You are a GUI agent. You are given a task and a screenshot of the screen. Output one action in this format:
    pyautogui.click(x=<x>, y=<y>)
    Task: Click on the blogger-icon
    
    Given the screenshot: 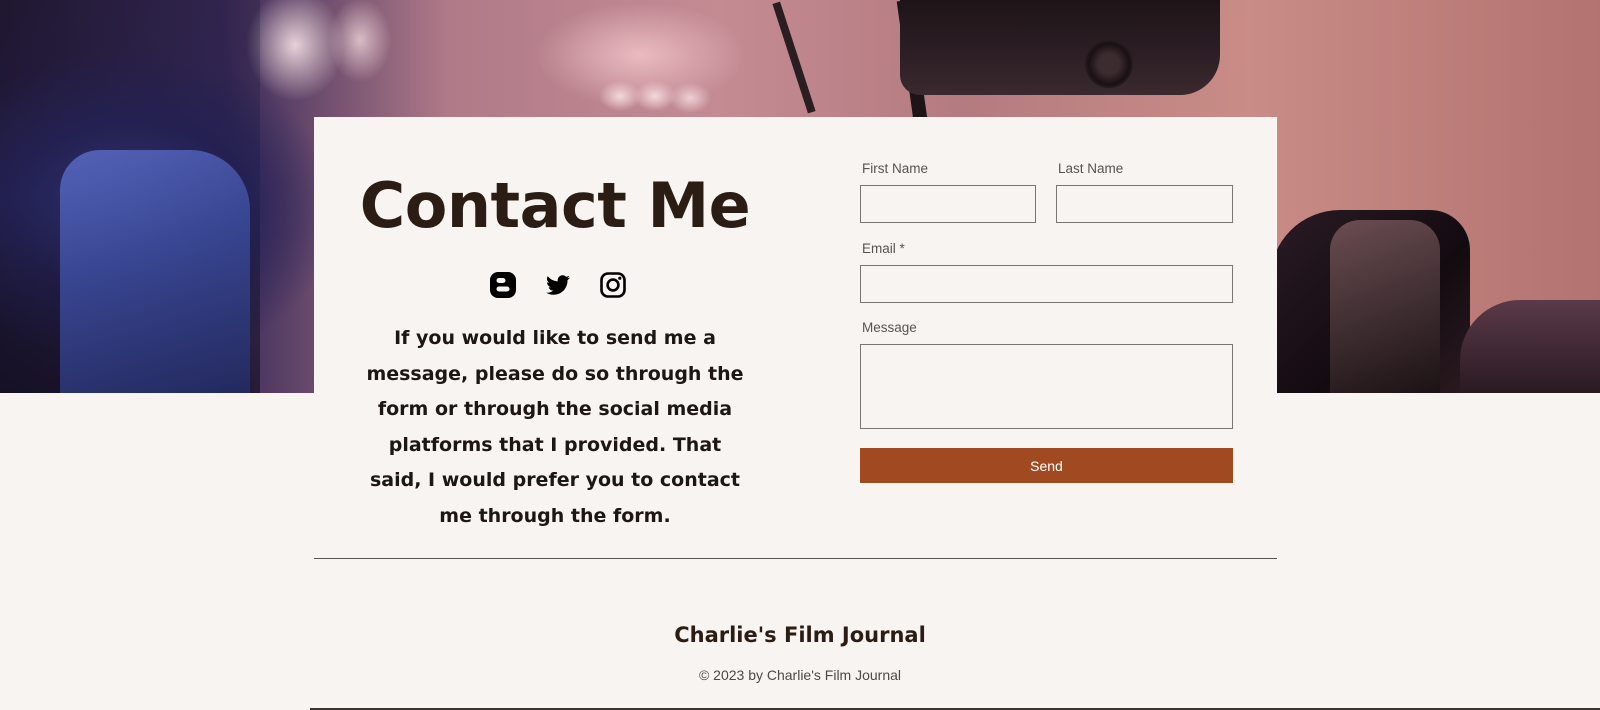 What is the action you would take?
    pyautogui.click(x=503, y=285)
    